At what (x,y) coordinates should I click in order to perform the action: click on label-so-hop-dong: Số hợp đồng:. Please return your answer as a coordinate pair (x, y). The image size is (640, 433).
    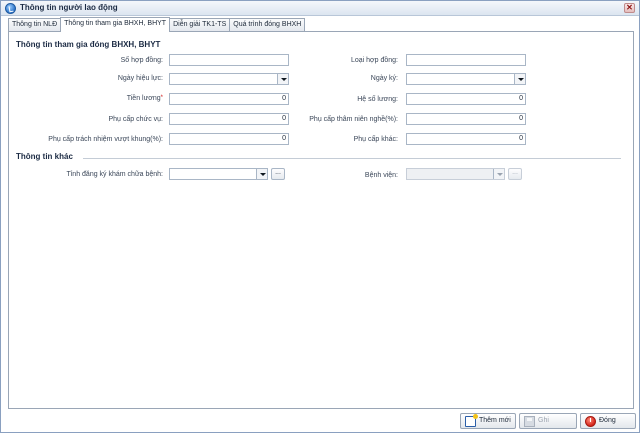
    Looking at the image, I should click on (141, 60).